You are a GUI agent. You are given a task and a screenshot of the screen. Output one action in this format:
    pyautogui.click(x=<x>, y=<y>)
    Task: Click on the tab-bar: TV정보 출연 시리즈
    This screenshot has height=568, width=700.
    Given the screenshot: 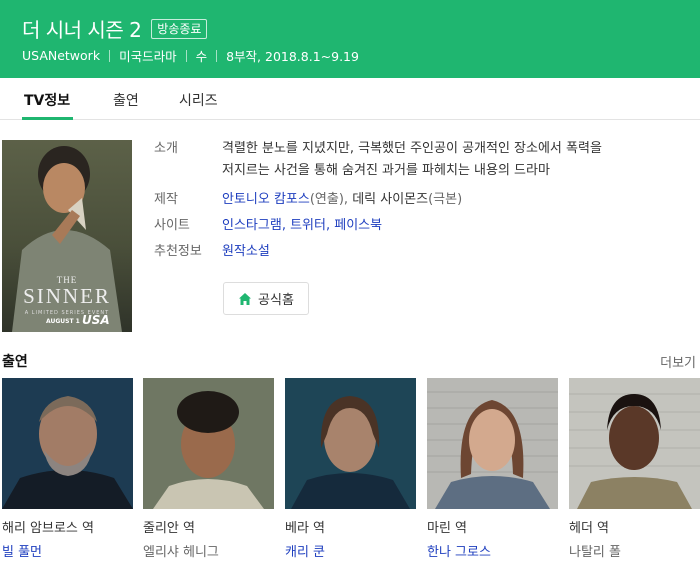 What is the action you would take?
    pyautogui.click(x=350, y=99)
    